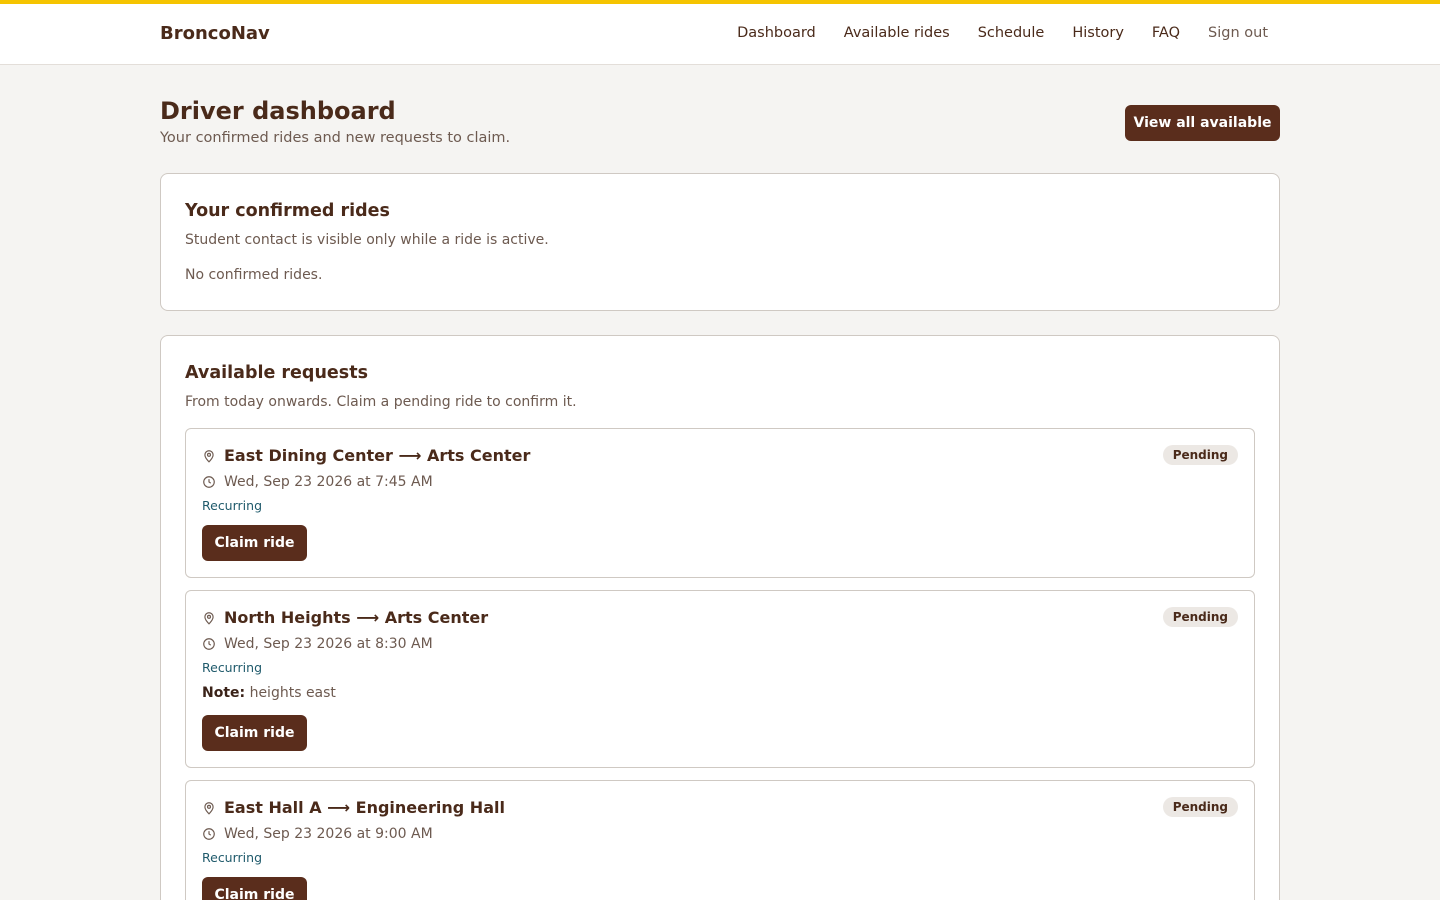 The width and height of the screenshot is (1440, 900). What do you see at coordinates (1098, 33) in the screenshot?
I see `nav-history: History` at bounding box center [1098, 33].